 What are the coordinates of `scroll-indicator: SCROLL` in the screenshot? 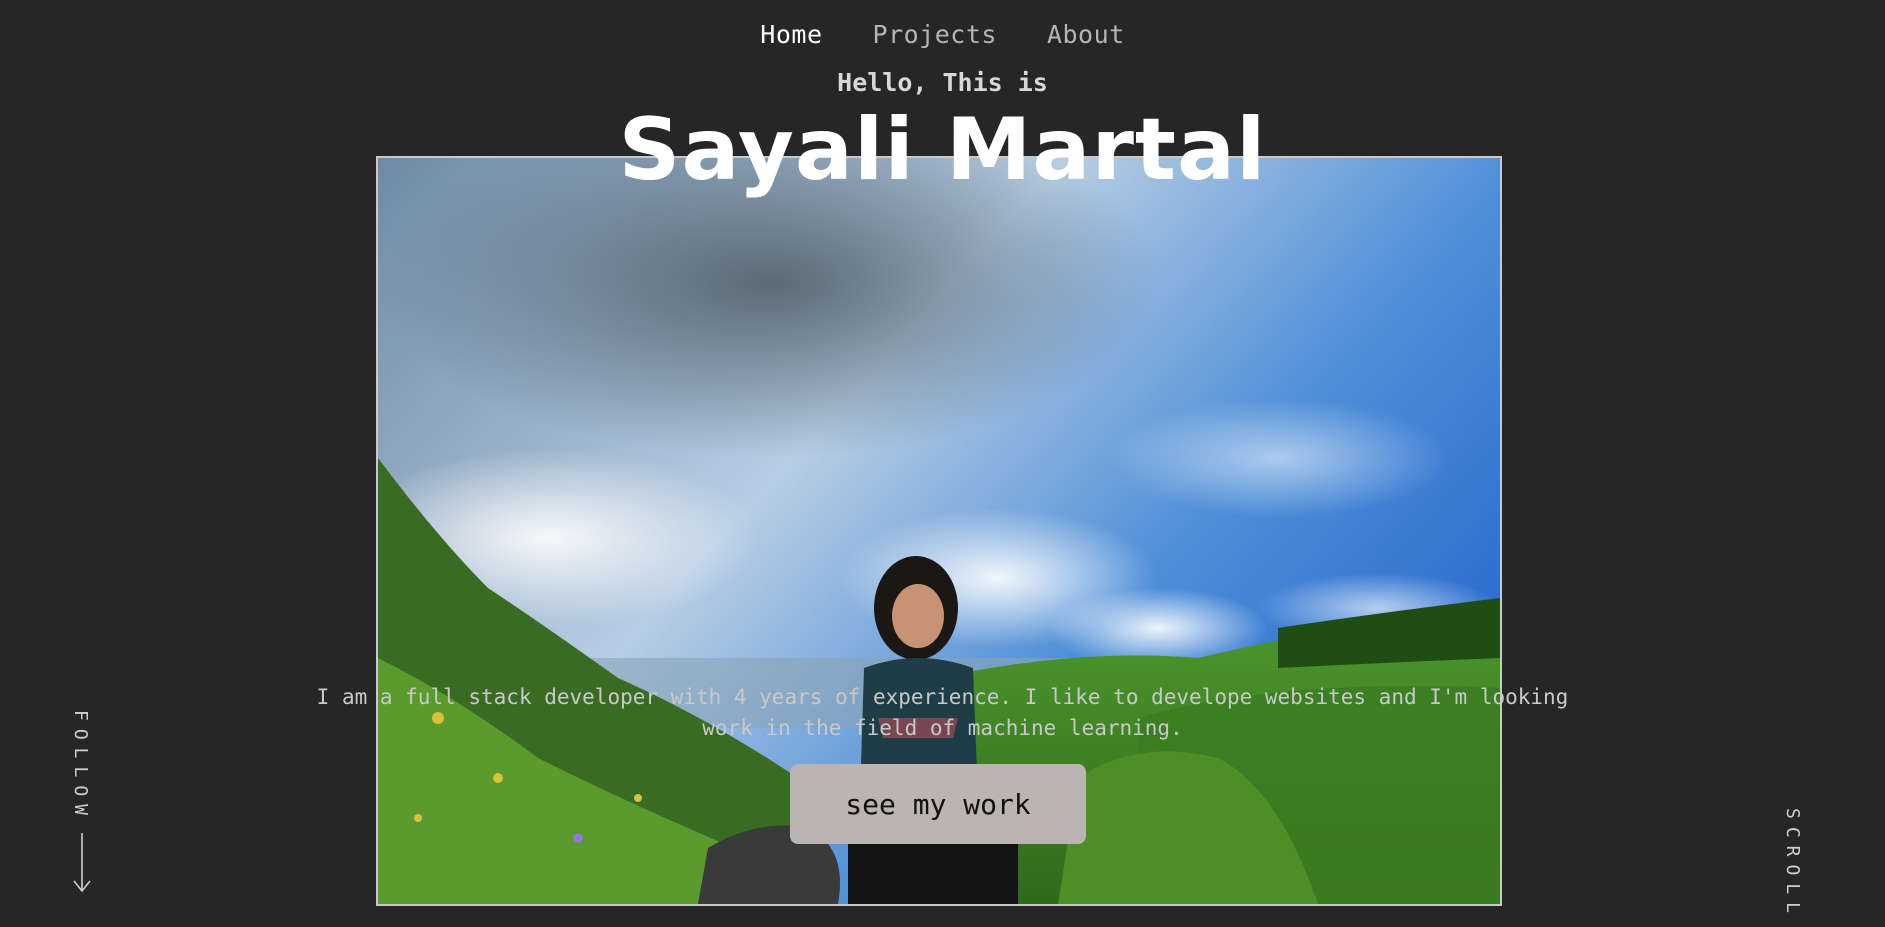 It's located at (1794, 864).